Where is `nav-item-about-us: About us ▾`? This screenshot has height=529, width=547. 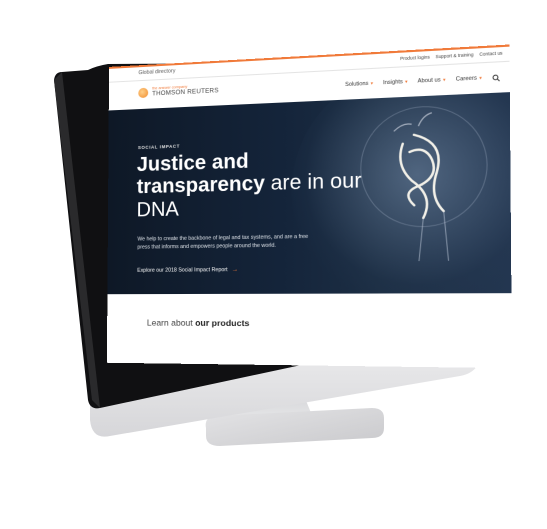 nav-item-about-us: About us ▾ is located at coordinates (432, 81).